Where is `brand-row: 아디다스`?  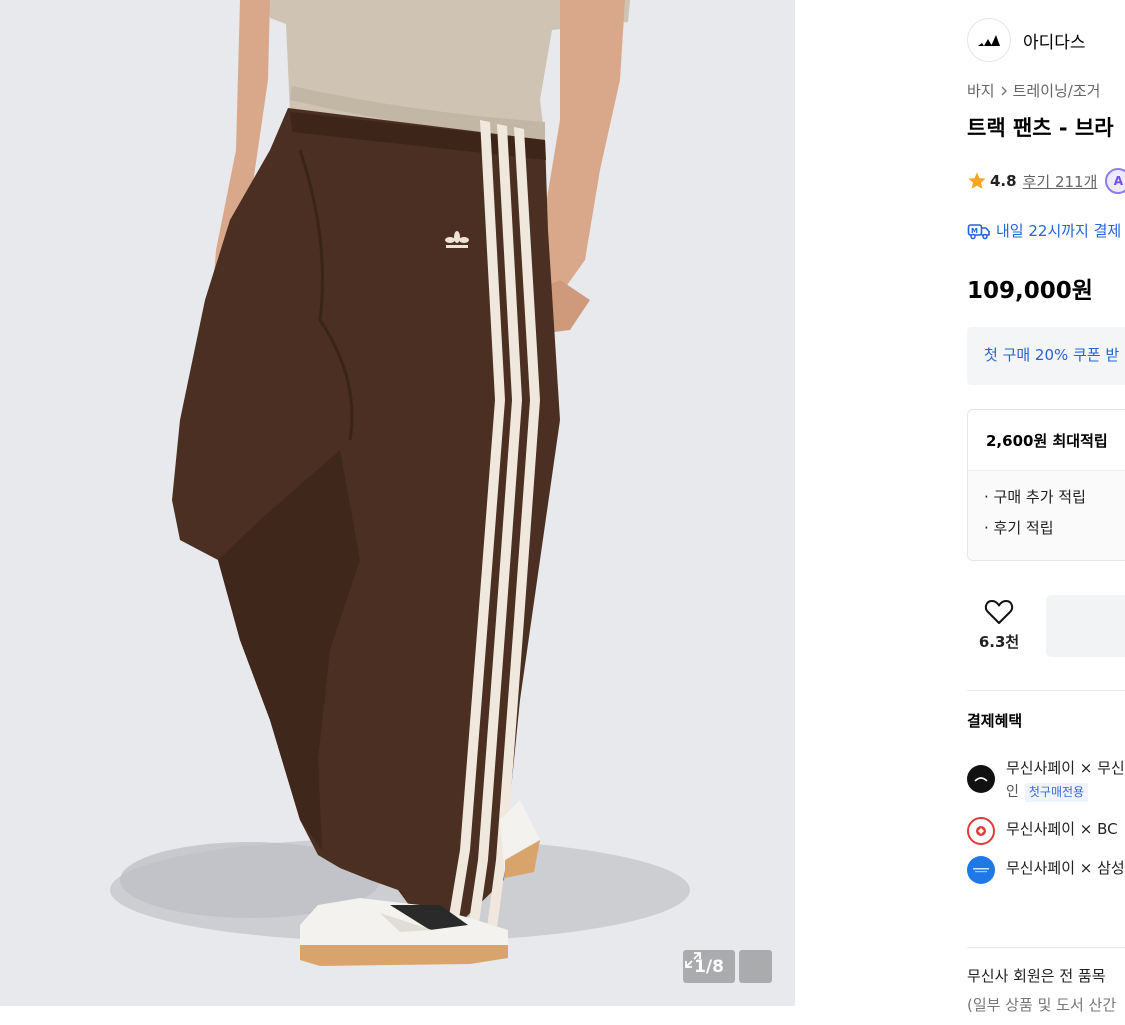
brand-row: 아디다스 is located at coordinates (1026, 40).